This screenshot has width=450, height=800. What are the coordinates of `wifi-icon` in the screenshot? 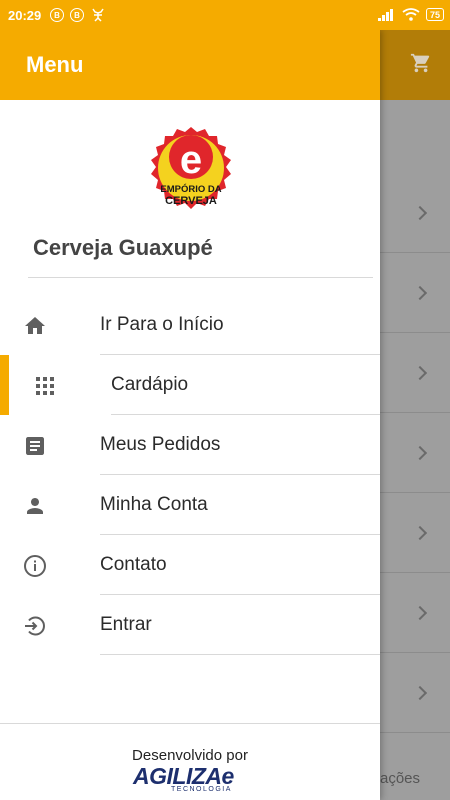 It's located at (411, 14).